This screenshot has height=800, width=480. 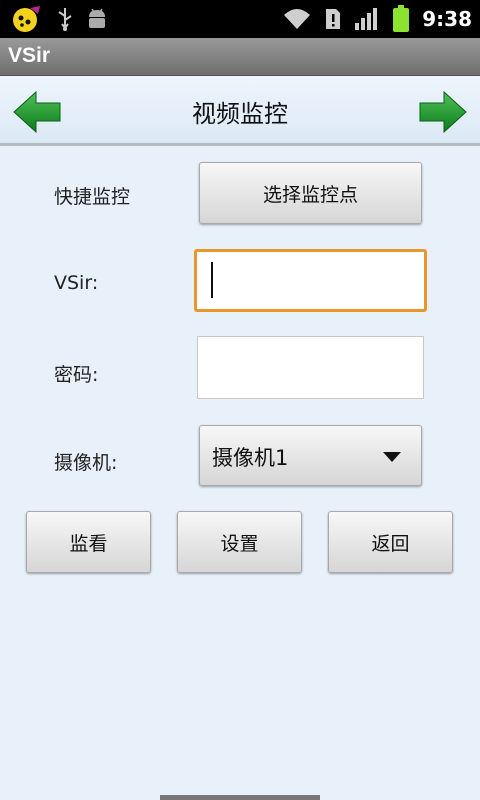 What do you see at coordinates (92, 197) in the screenshot?
I see `quick-monitor-label: 快捷监控` at bounding box center [92, 197].